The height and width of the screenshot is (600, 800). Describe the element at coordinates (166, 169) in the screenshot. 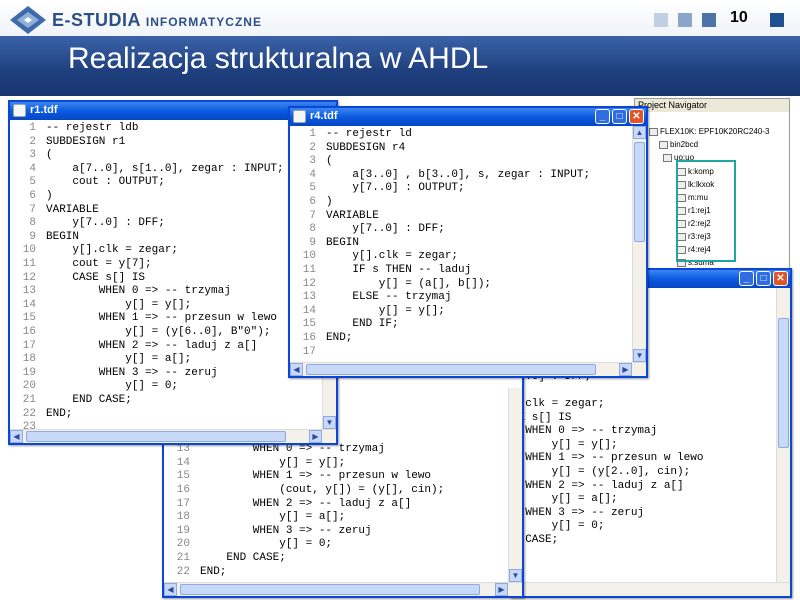

I see `code-line: 4 a[7..0], s[1..0], zegar : INPUT;` at that location.